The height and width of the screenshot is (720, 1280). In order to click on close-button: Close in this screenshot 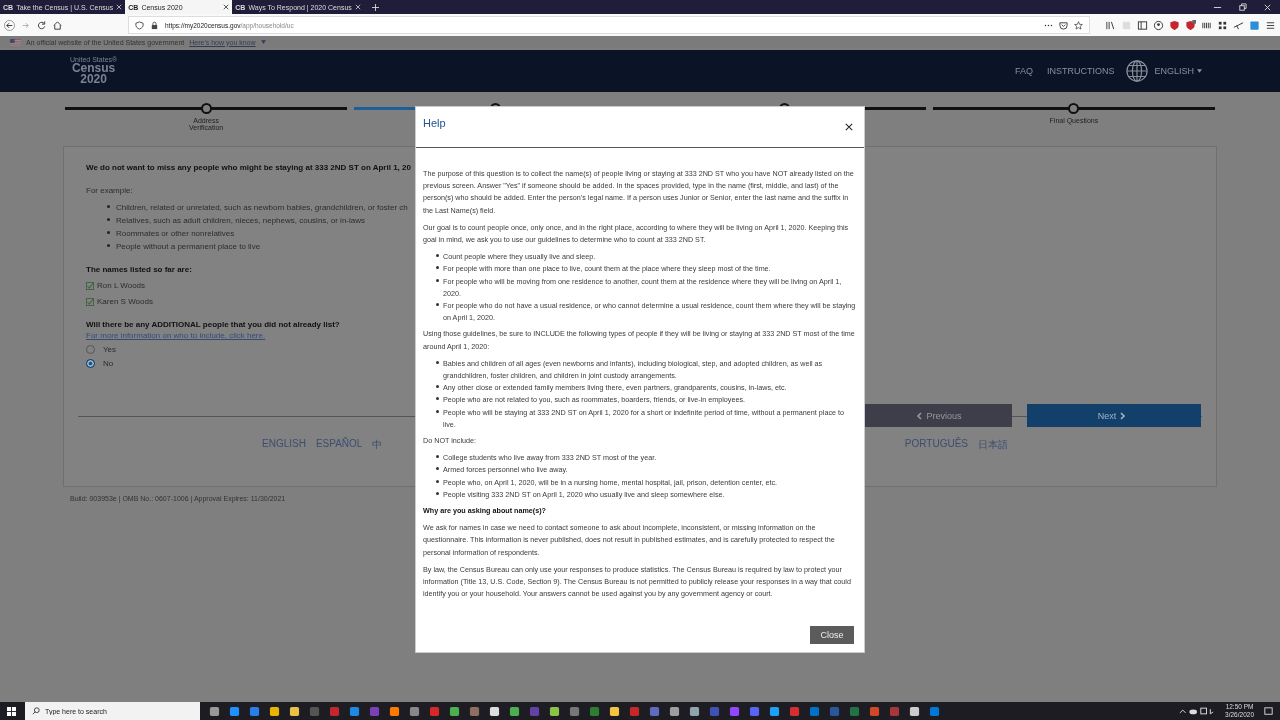, I will do `click(832, 634)`.